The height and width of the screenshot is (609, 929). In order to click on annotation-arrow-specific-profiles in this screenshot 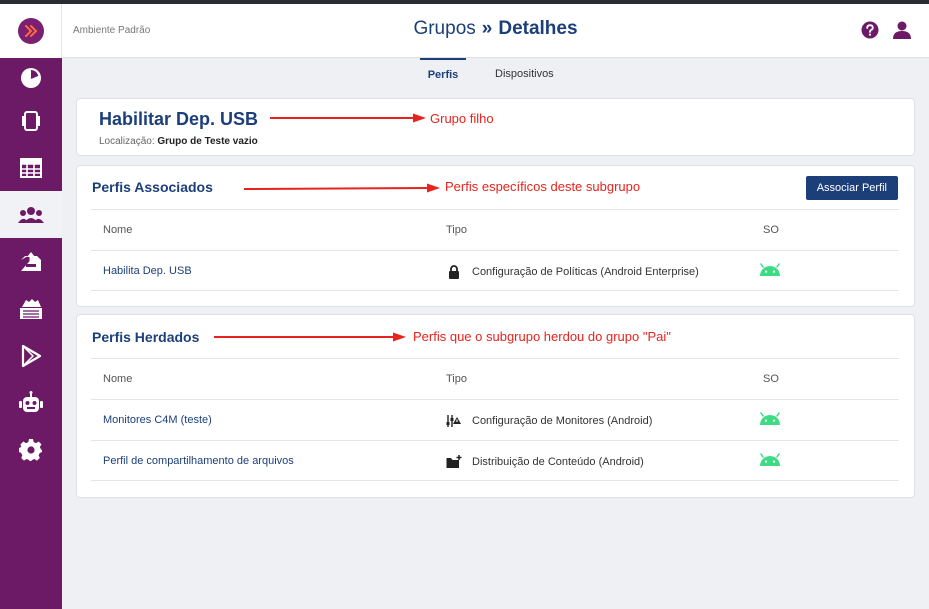, I will do `click(341, 188)`.